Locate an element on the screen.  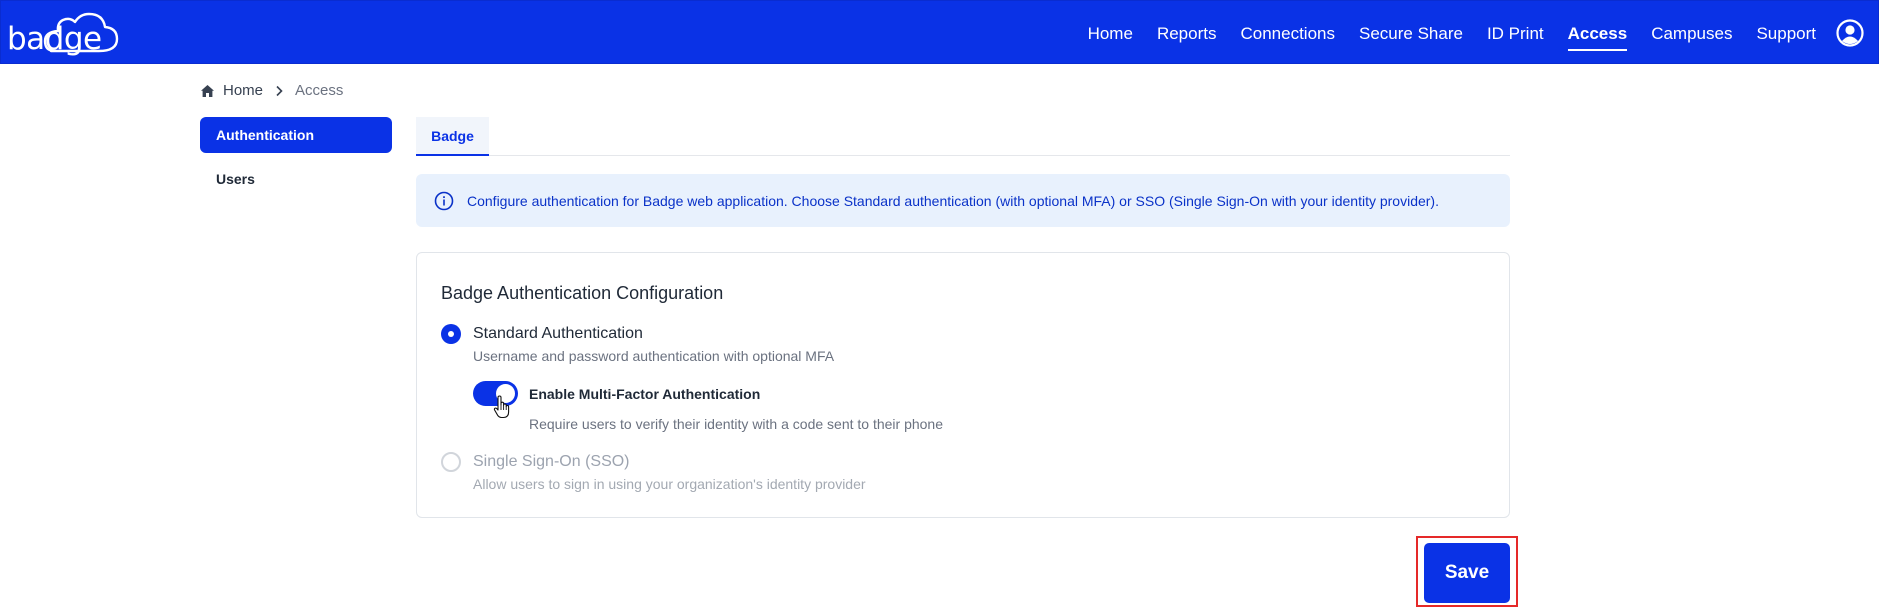
breadcrumb-home-label: Home is located at coordinates (243, 90).